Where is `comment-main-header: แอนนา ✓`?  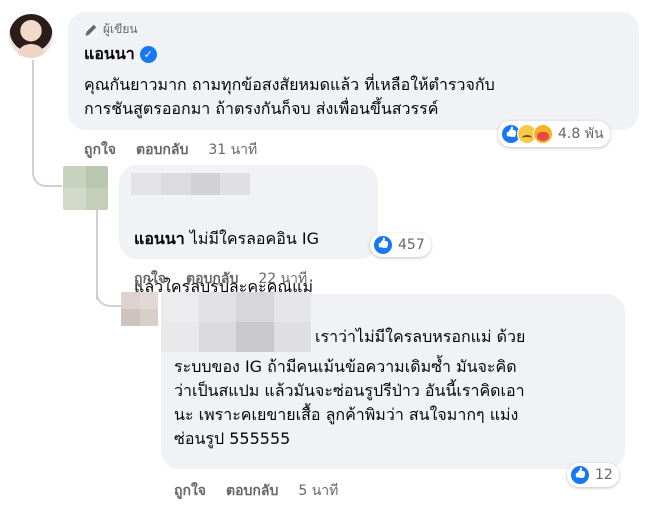 comment-main-header: แอนนา ✓ is located at coordinates (120, 54).